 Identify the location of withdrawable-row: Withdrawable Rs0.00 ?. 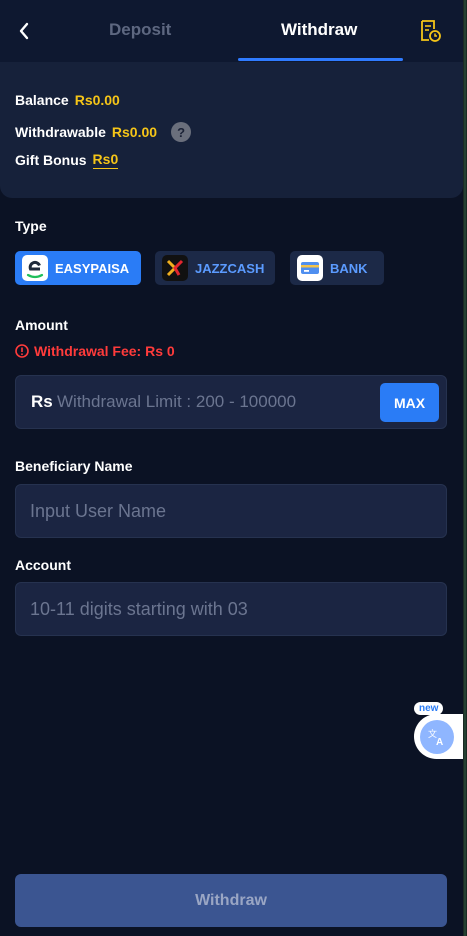
(103, 132).